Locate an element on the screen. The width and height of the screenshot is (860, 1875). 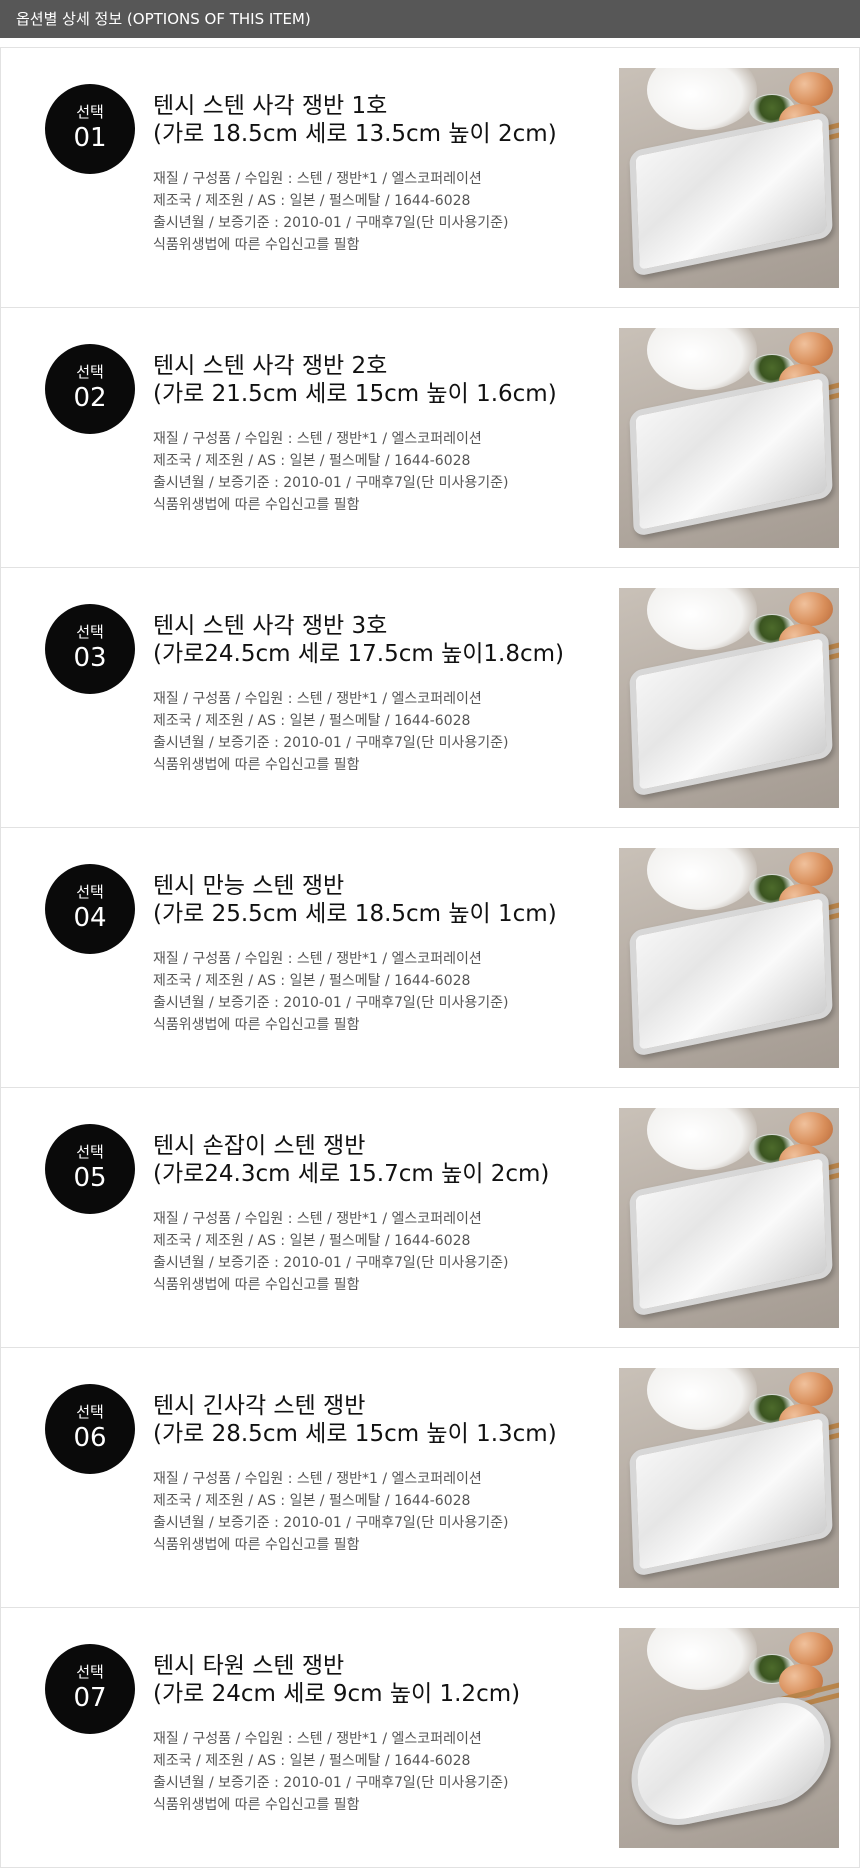
option-title: 텐시 손잡이 스텐 쟁반 (가로24.3cm 세로 15.7cm 높이 2cm) is located at coordinates (373, 1160).